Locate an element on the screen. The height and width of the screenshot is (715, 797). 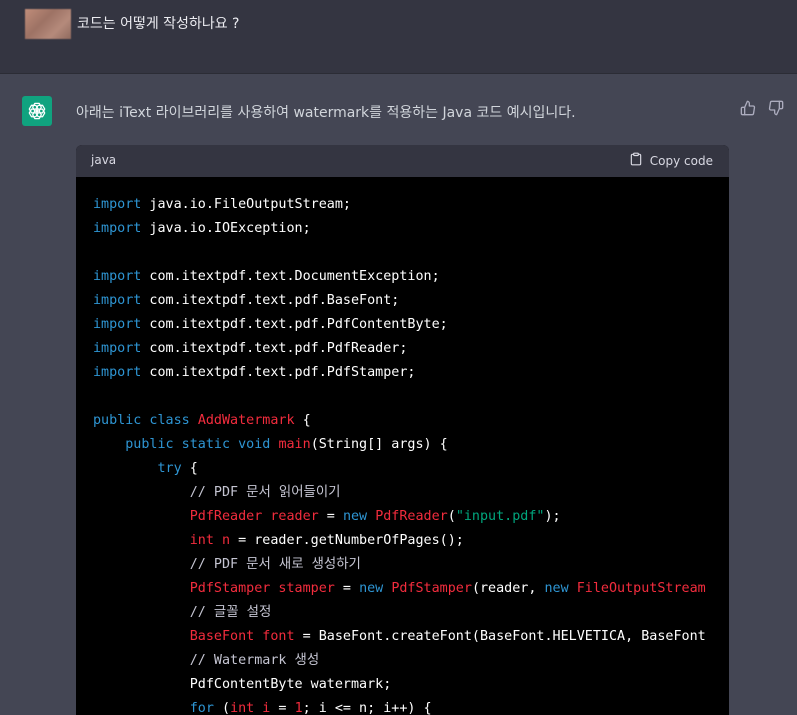
code-token: main is located at coordinates (294, 444).